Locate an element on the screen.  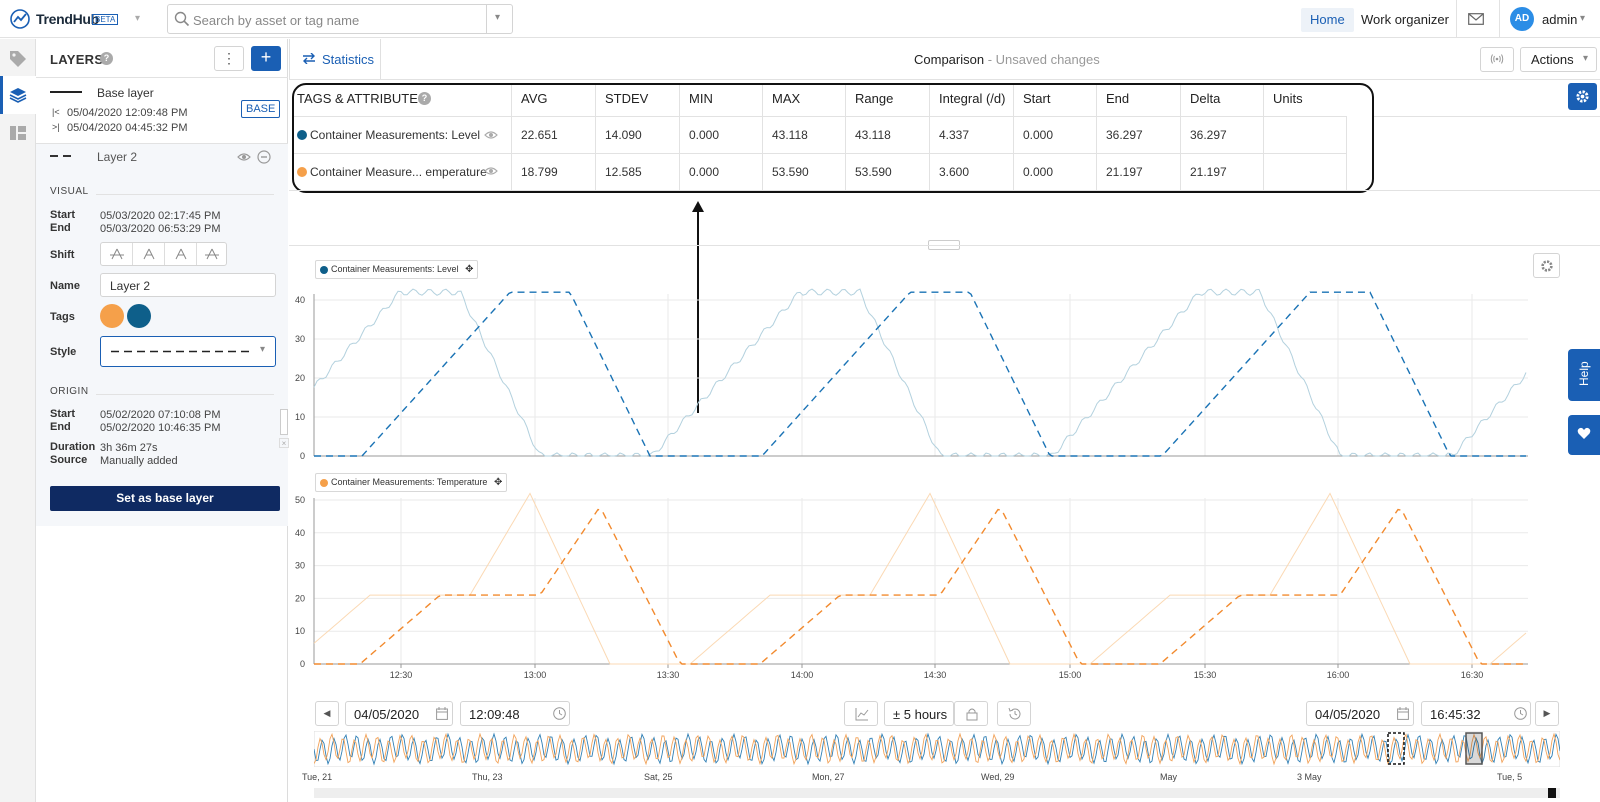
lock-range-button is located at coordinates (971, 713).